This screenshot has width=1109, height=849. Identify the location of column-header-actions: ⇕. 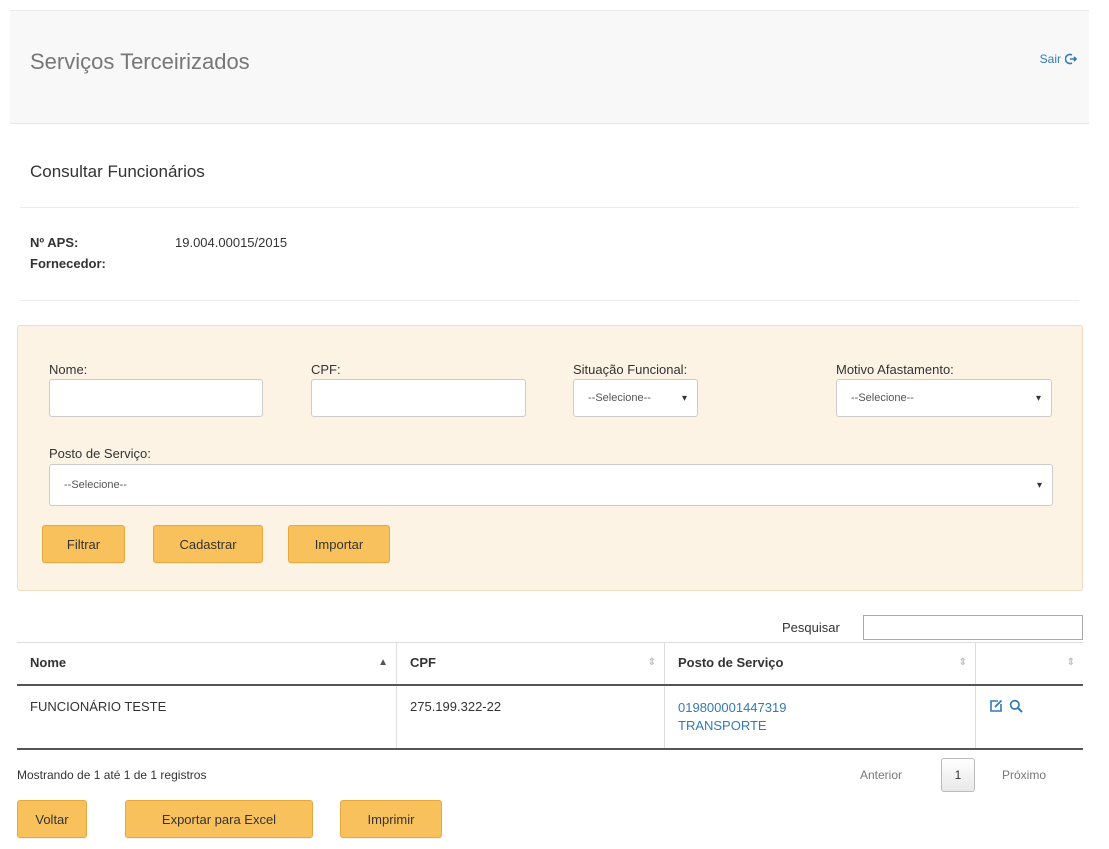
(1029, 663).